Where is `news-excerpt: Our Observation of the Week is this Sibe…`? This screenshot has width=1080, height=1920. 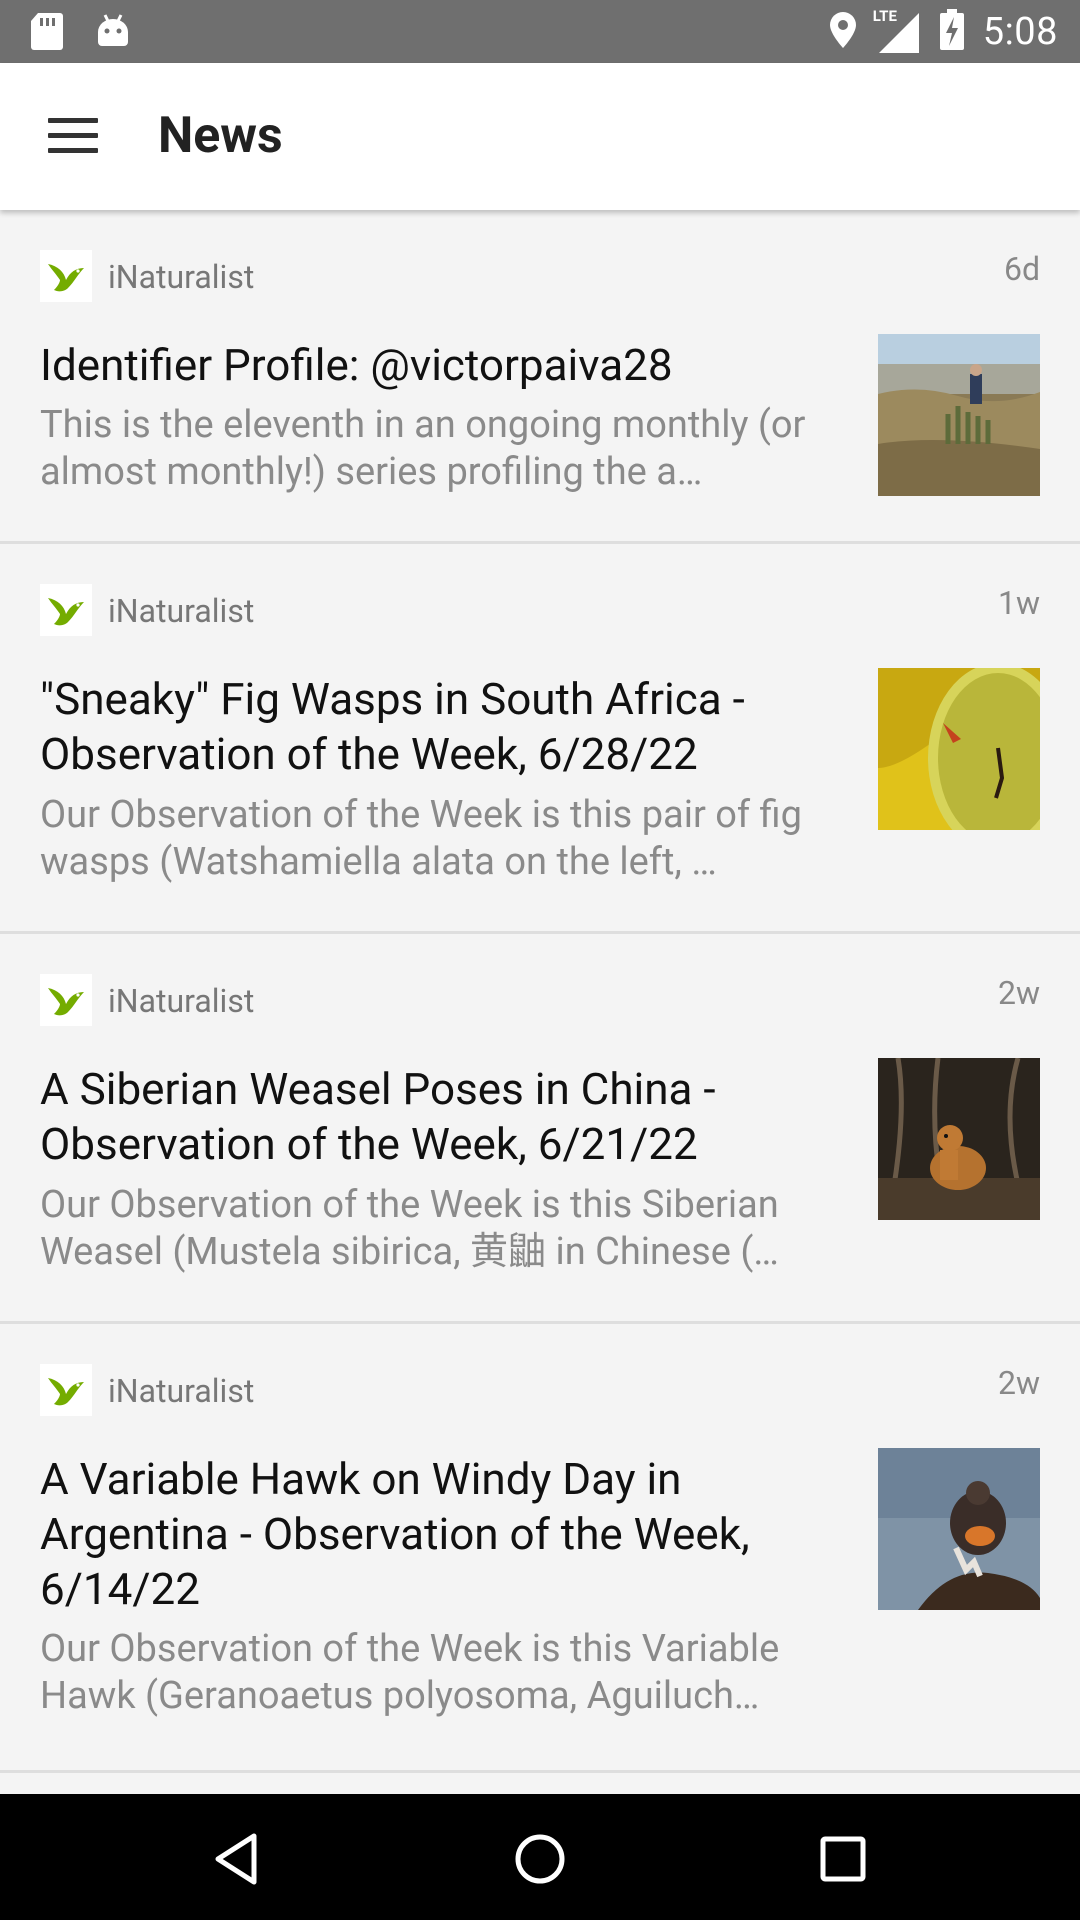 news-excerpt: Our Observation of the Week is this Sibe… is located at coordinates (409, 1228).